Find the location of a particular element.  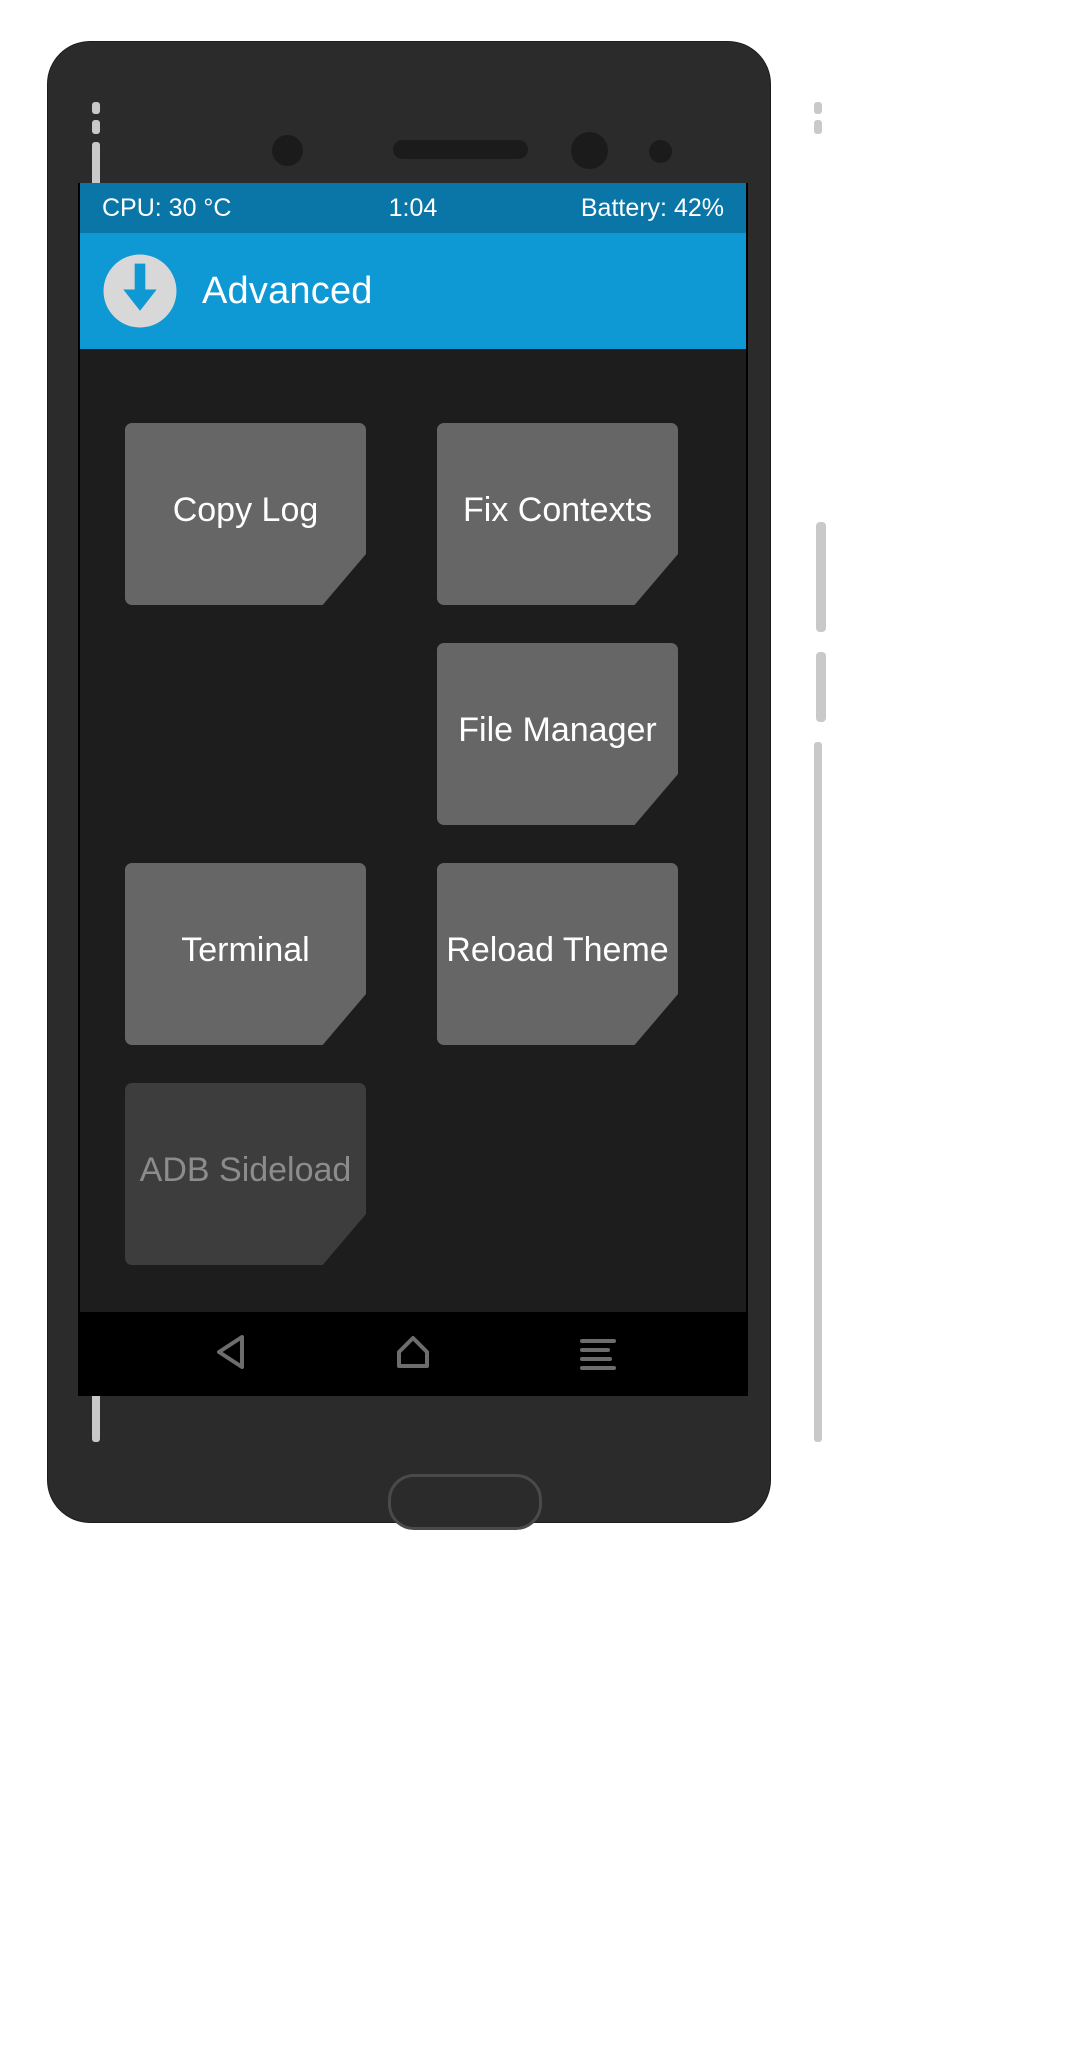

button-label: Fix Contexts is located at coordinates (557, 509).